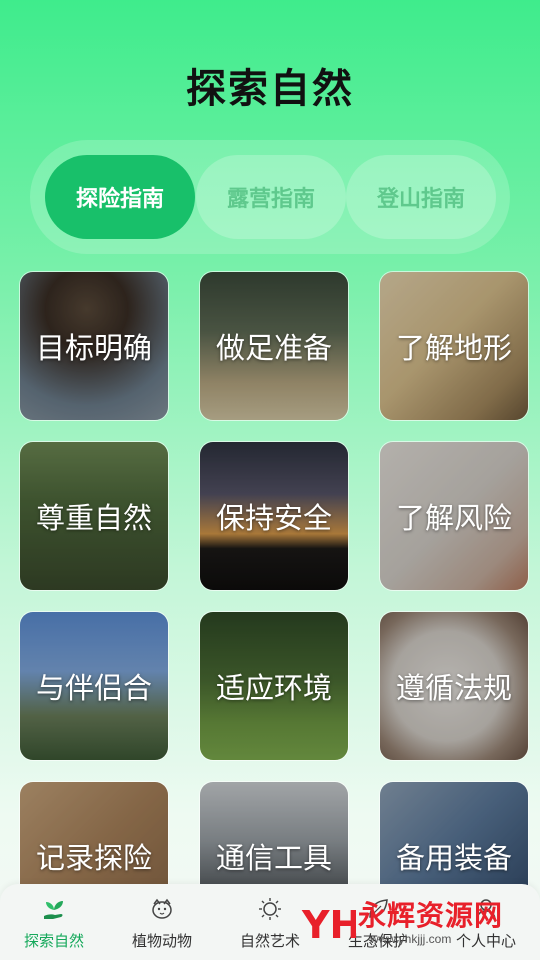 Image resolution: width=540 pixels, height=960 pixels. I want to click on card-know-terrain: 了解地形, so click(454, 346).